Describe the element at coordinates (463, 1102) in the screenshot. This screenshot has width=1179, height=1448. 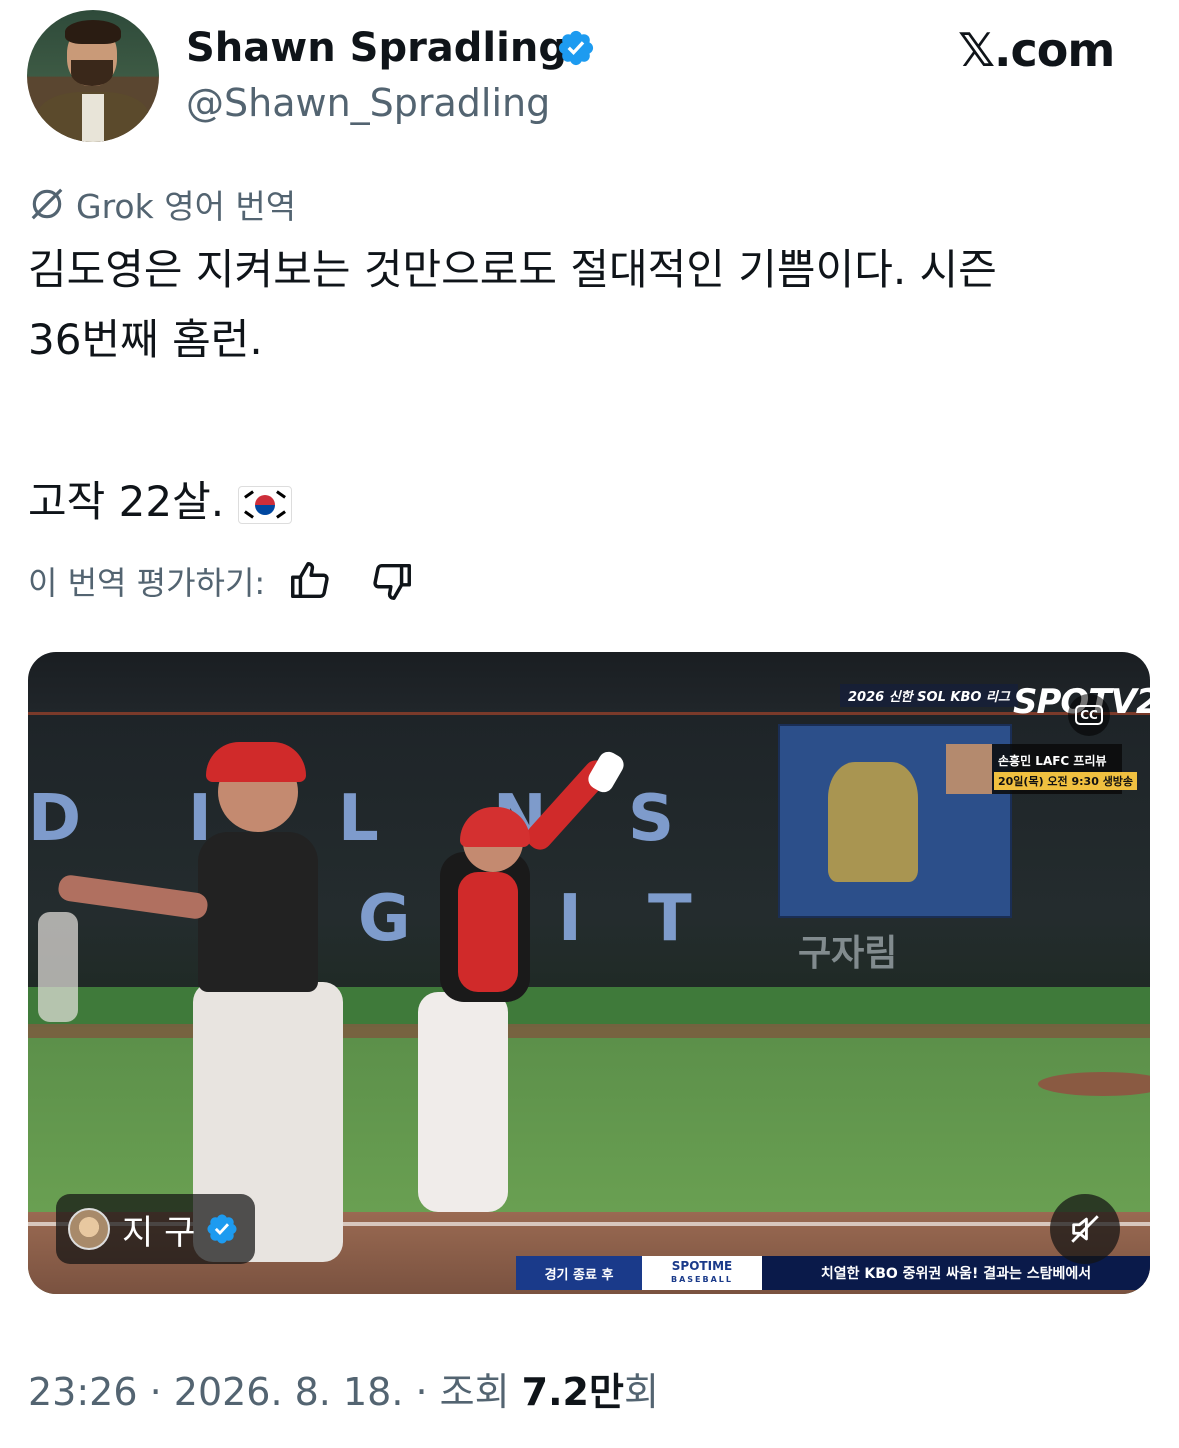
I see `player-batter` at that location.